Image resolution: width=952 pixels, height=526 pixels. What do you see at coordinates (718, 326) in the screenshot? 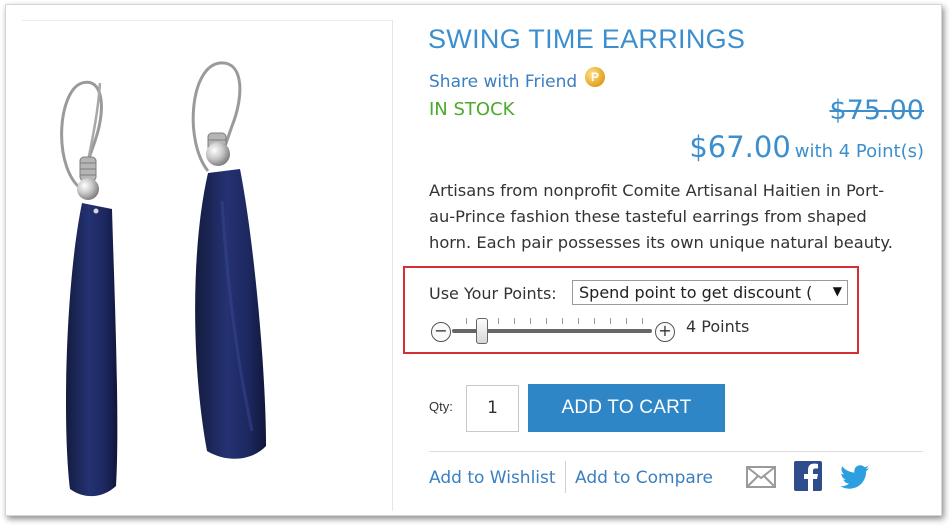
I see `slider-points-value: 4 Points` at bounding box center [718, 326].